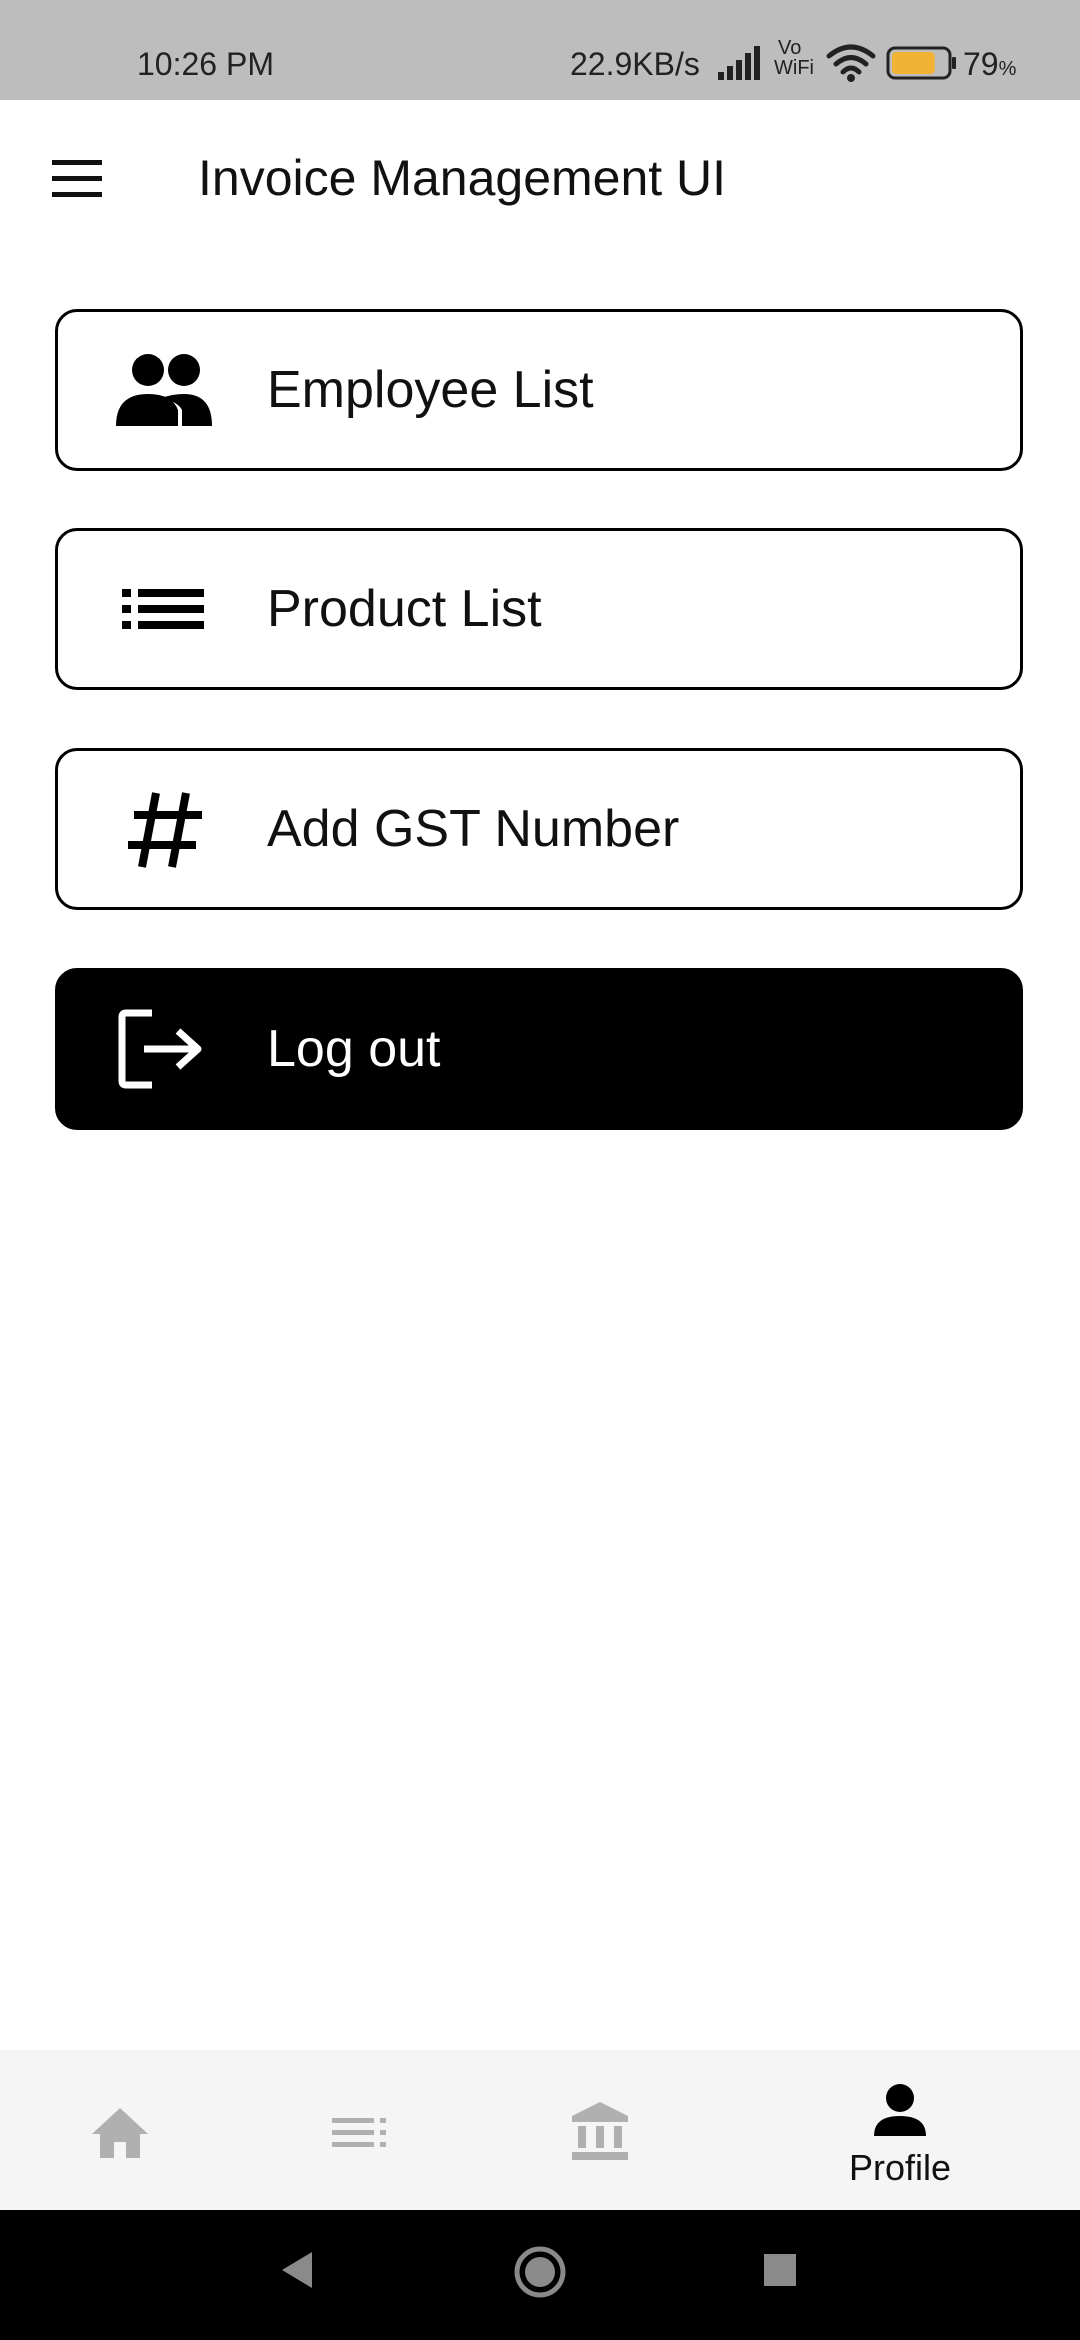  I want to click on recents-square-icon, so click(780, 2270).